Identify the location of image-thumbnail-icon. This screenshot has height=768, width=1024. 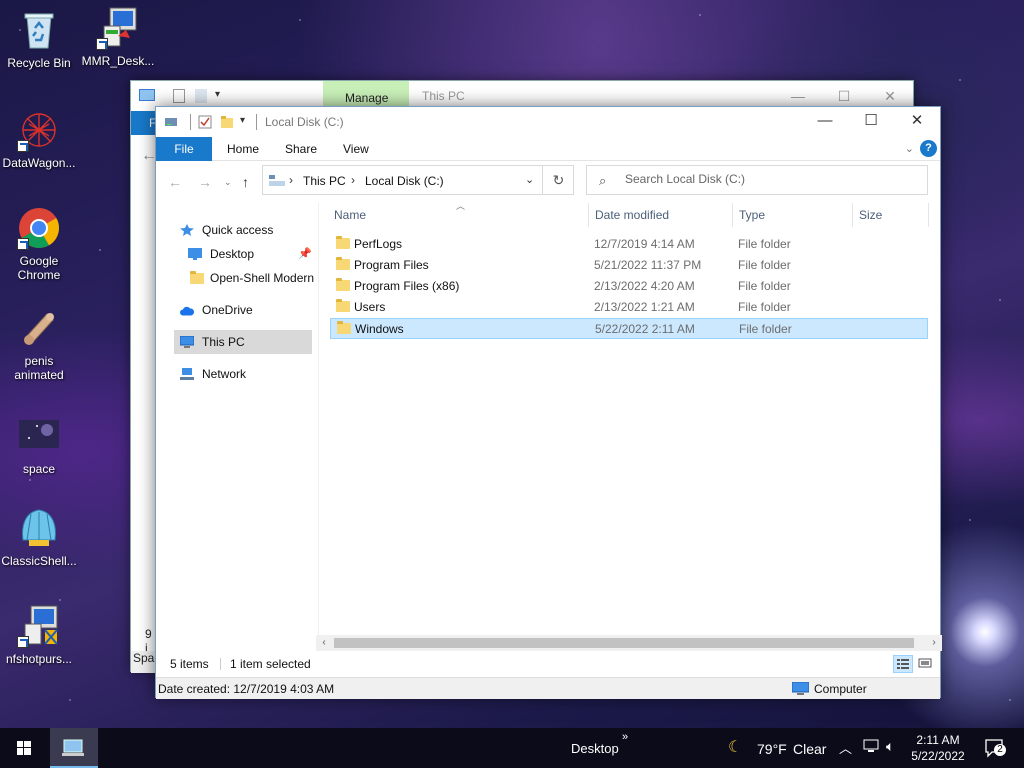
(39, 436).